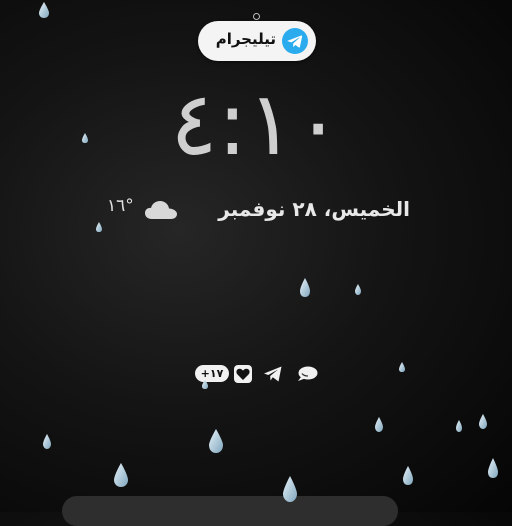 The height and width of the screenshot is (526, 512). I want to click on app-name: تيليجرام, so click(245, 39).